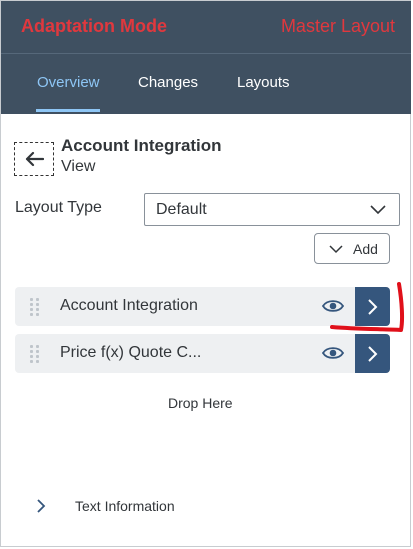 This screenshot has width=413, height=549. I want to click on drop-zone: Drop Here, so click(200, 403).